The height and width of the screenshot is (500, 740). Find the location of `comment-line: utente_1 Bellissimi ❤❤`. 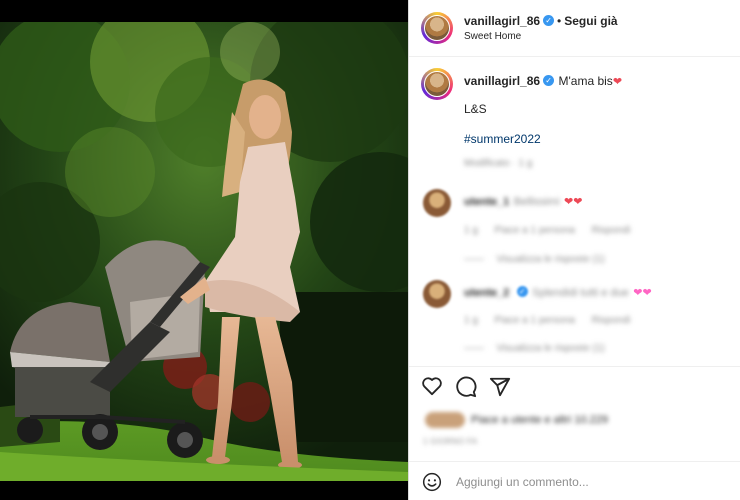

comment-line: utente_1 Bellissimi ❤❤ is located at coordinates (523, 201).